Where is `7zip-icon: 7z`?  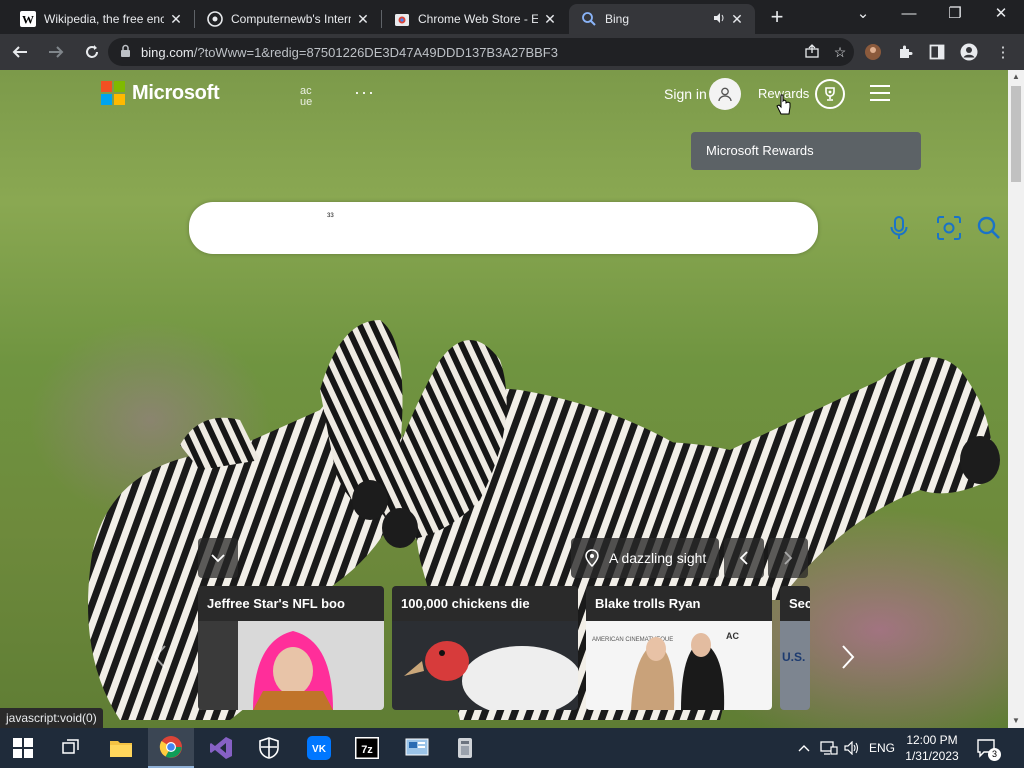
7zip-icon: 7z is located at coordinates (367, 748).